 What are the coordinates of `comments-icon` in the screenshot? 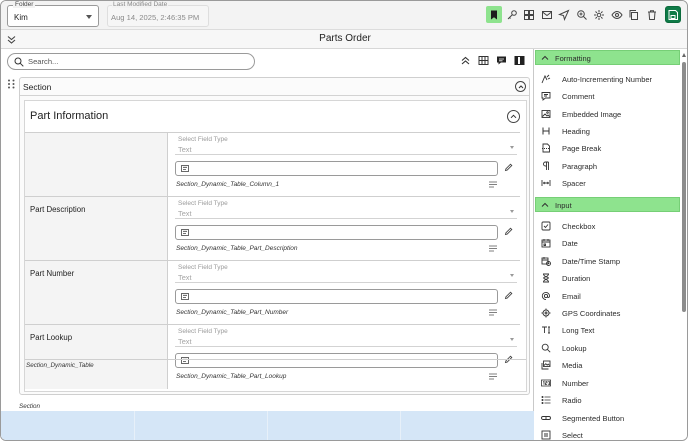 It's located at (501, 60).